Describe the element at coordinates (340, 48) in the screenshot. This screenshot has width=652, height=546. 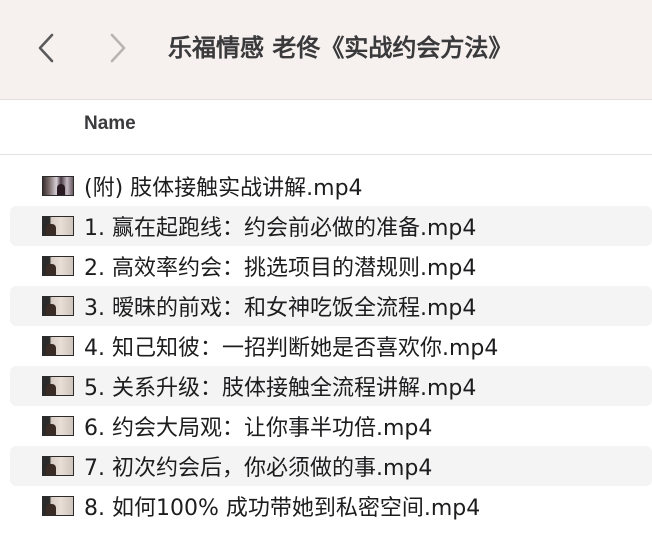
I see `window-title: 乐福情感 老佟《实战约会方法》` at that location.